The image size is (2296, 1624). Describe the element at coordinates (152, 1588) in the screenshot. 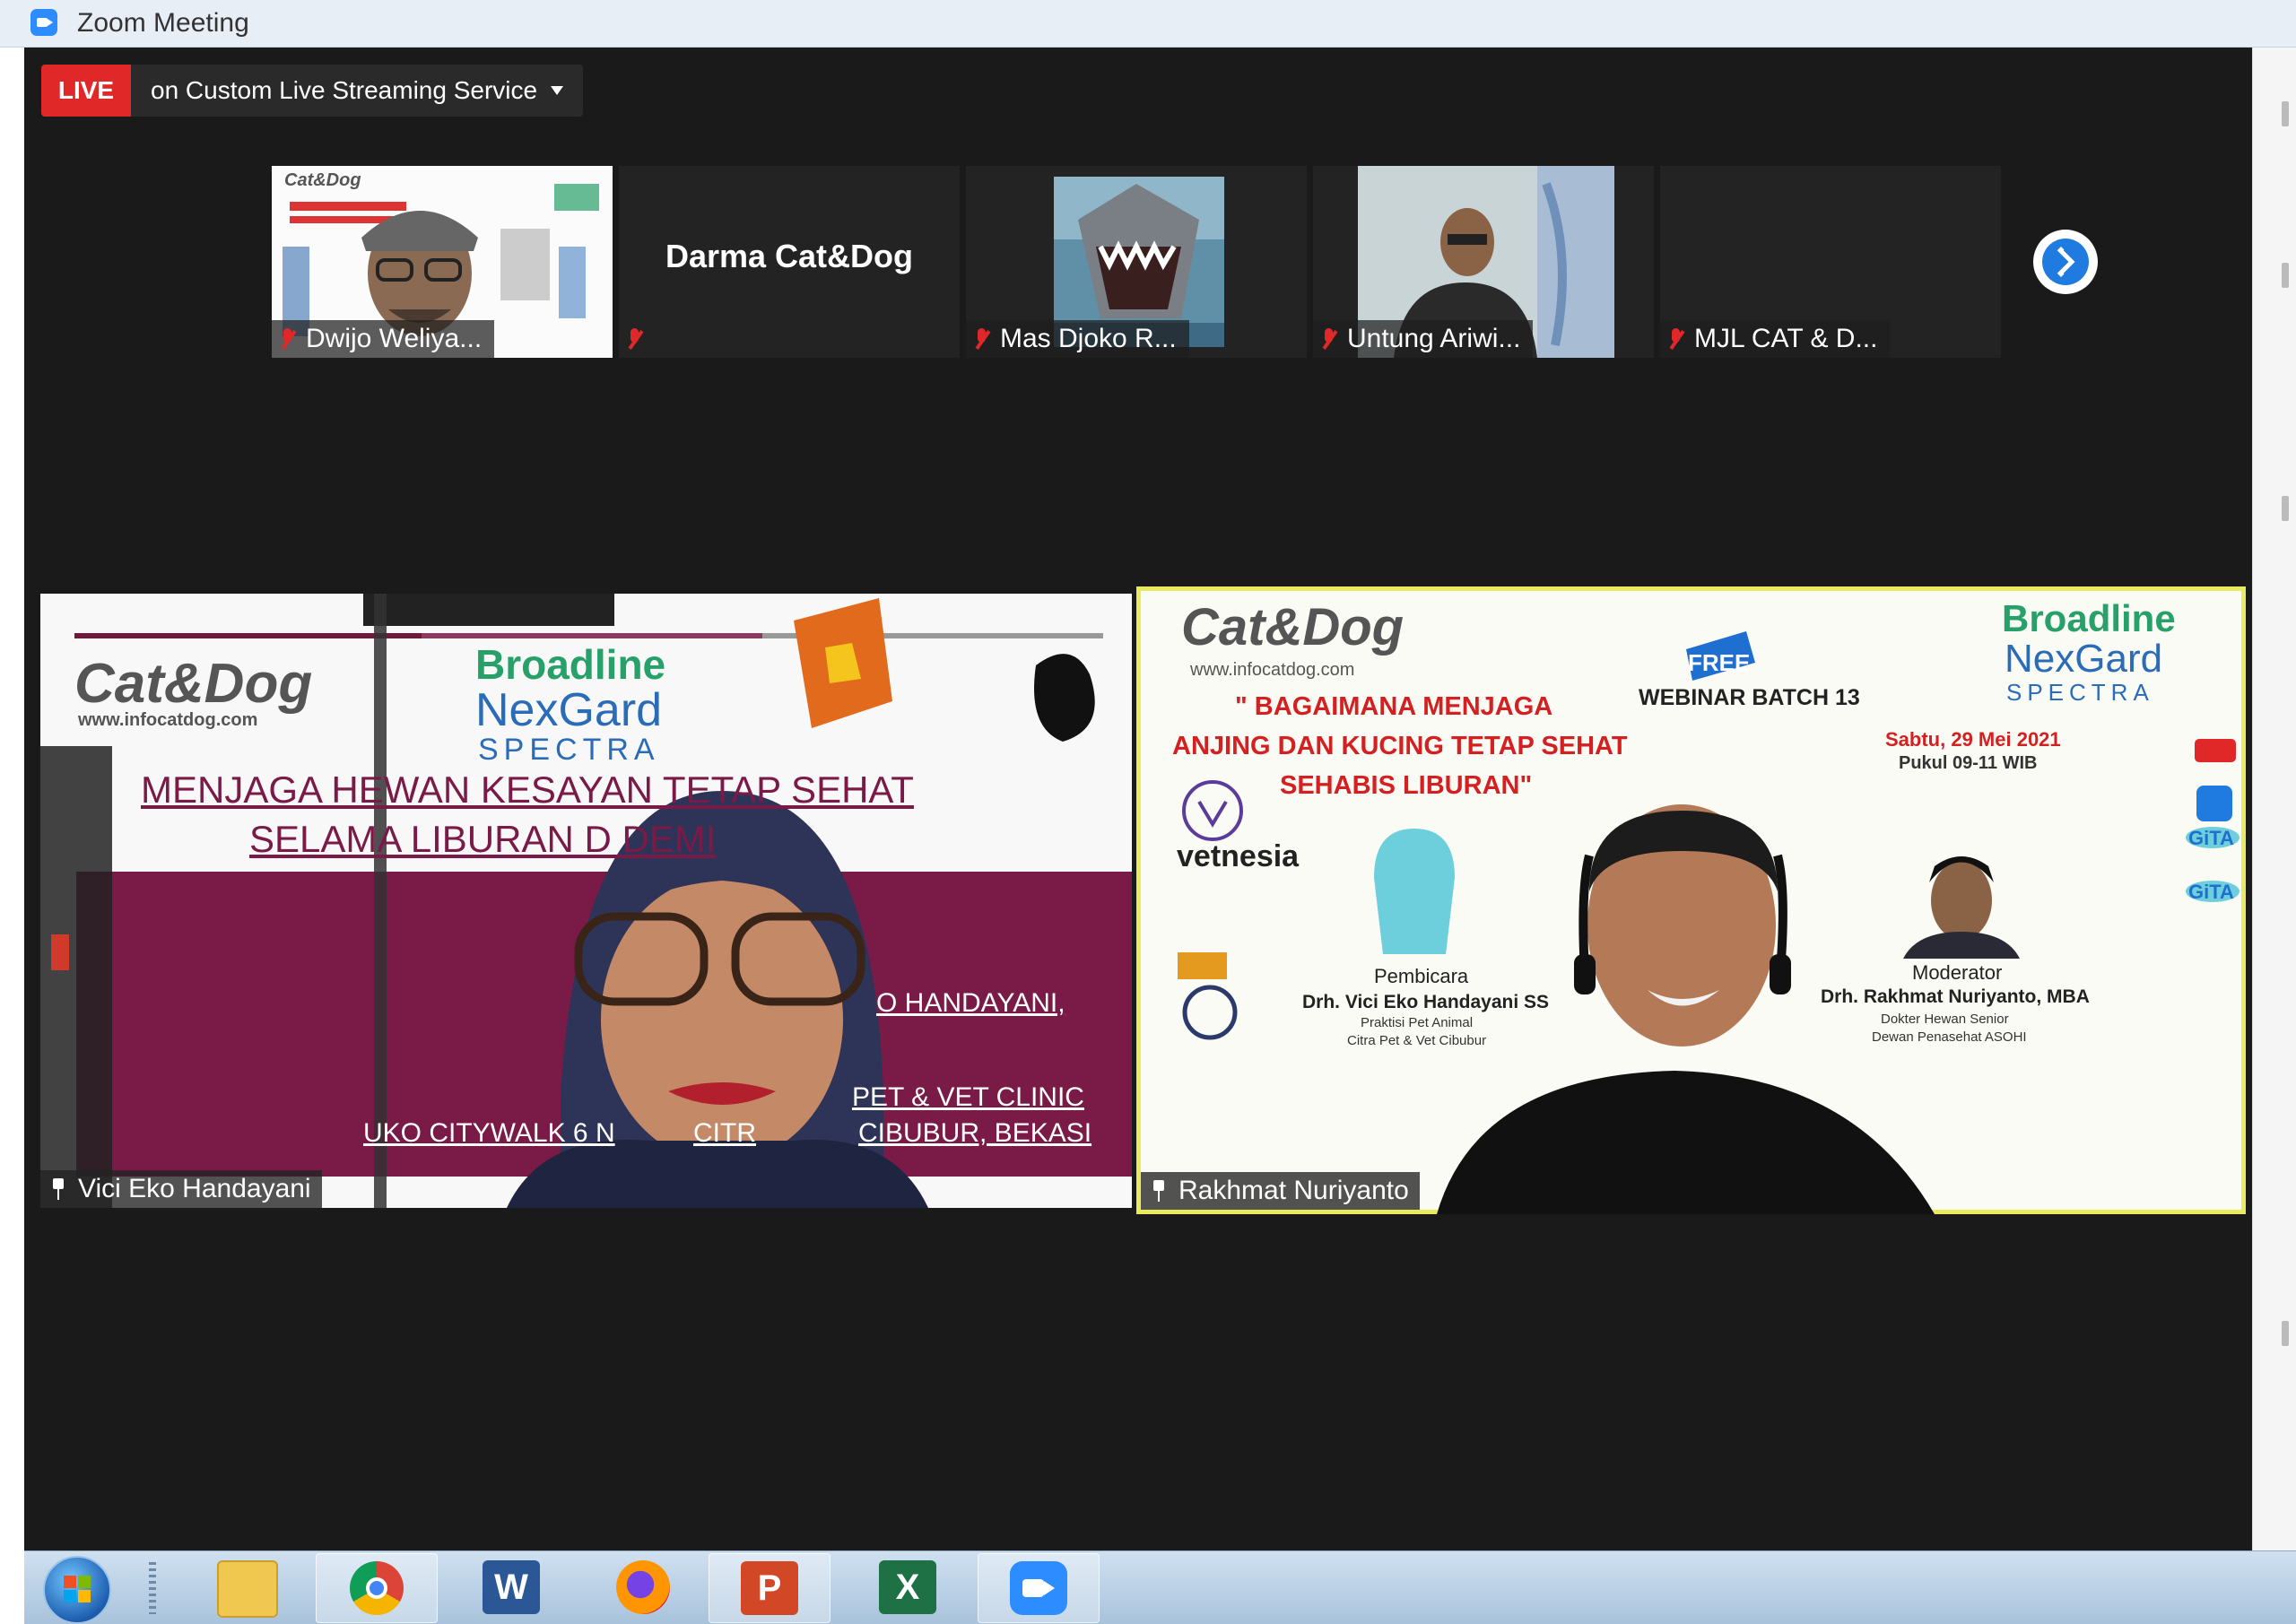

I see `taskbar-grip` at that location.